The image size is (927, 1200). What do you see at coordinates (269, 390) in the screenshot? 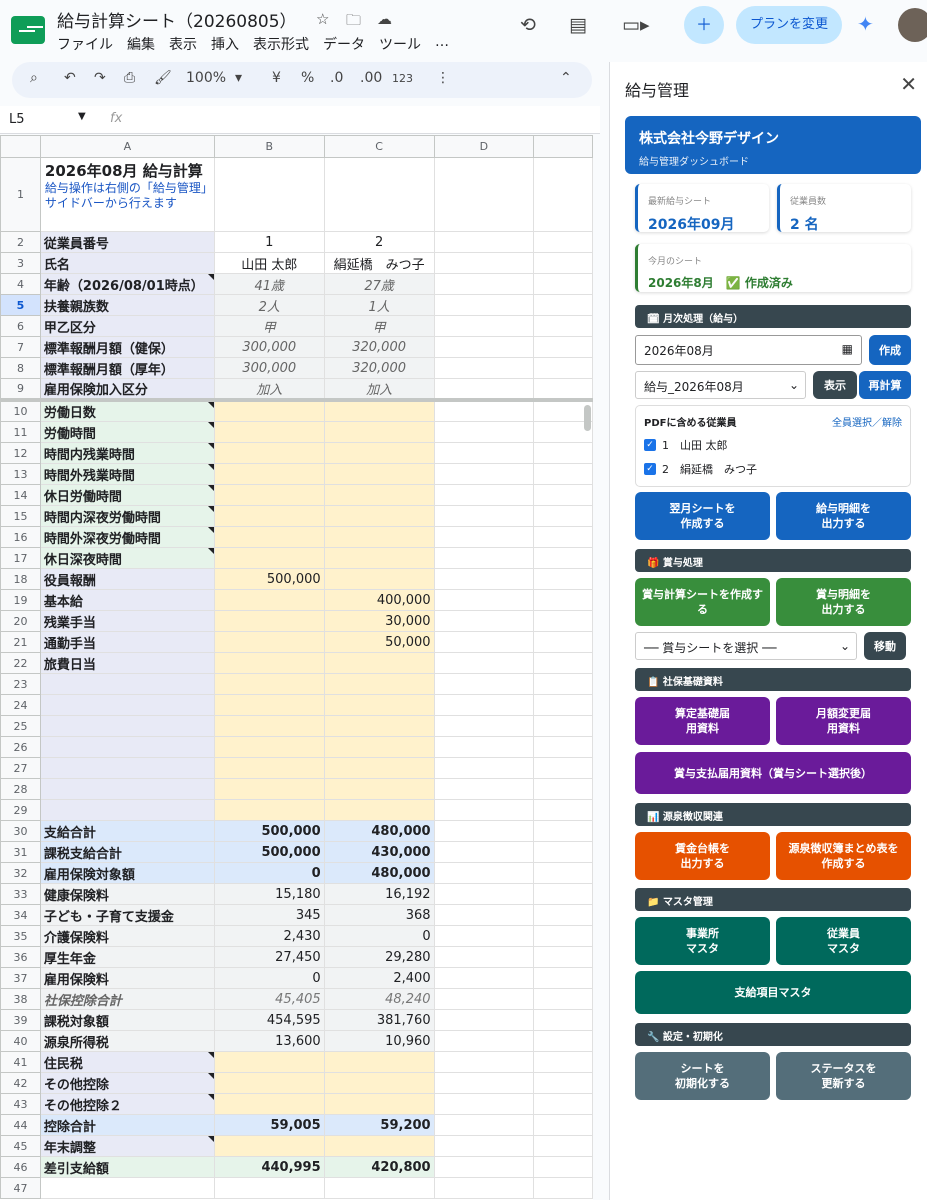
I see `value-cell-b: 加入` at bounding box center [269, 390].